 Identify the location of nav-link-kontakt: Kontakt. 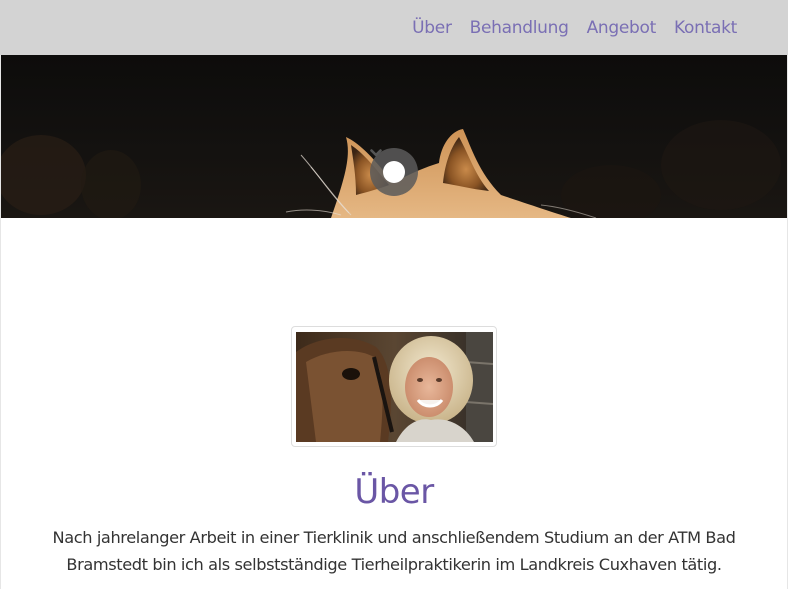
(705, 28).